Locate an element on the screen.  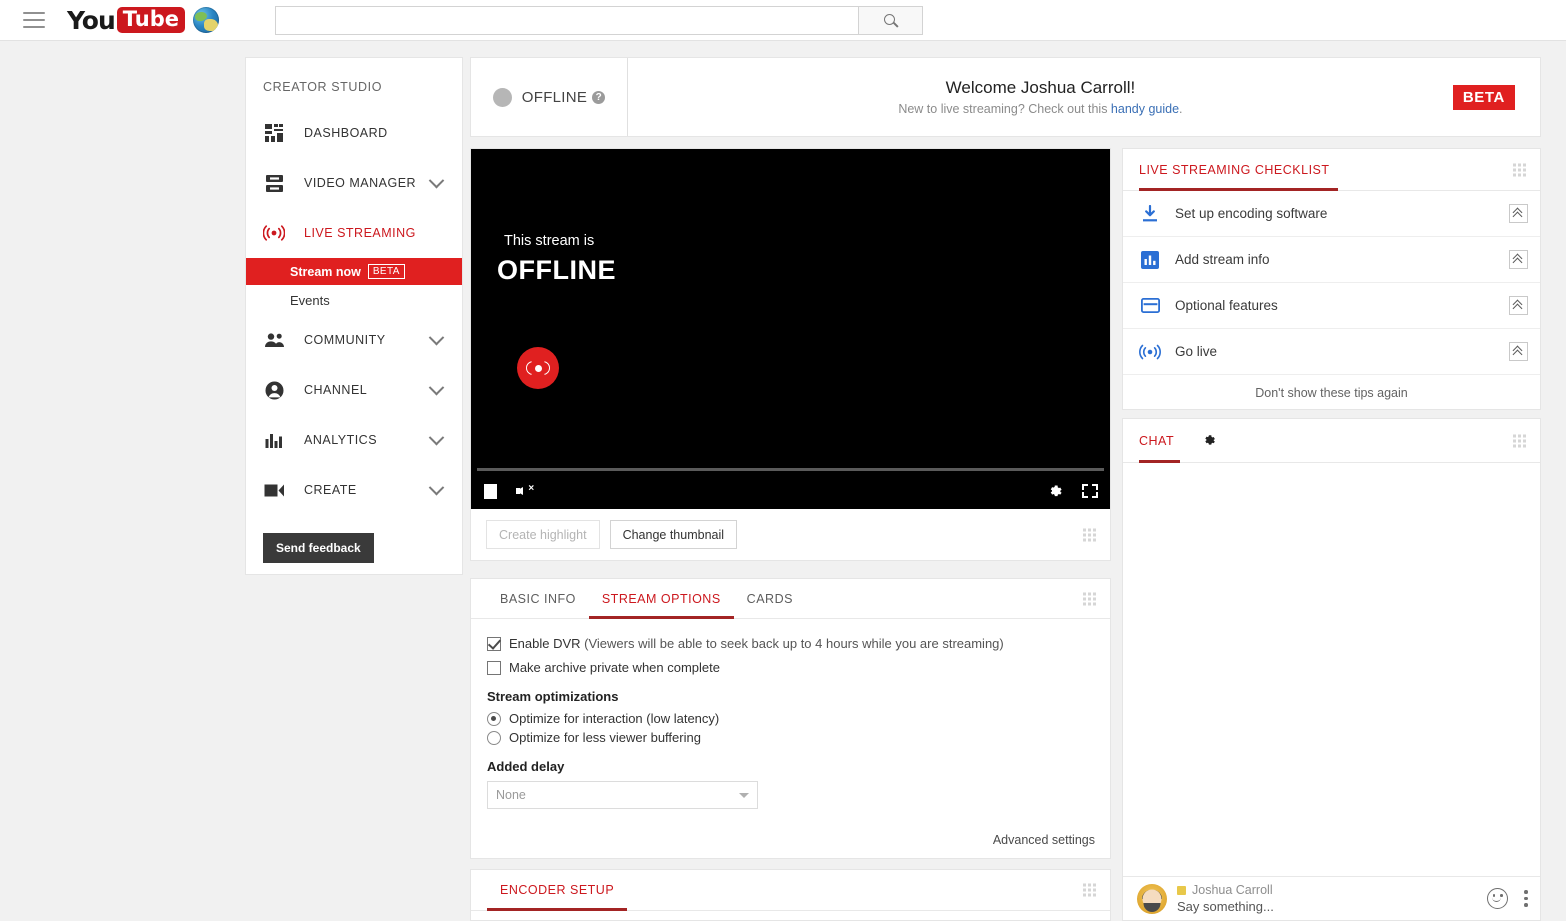
dismiss-tips-link: Don't show these tips again is located at coordinates (1331, 393).